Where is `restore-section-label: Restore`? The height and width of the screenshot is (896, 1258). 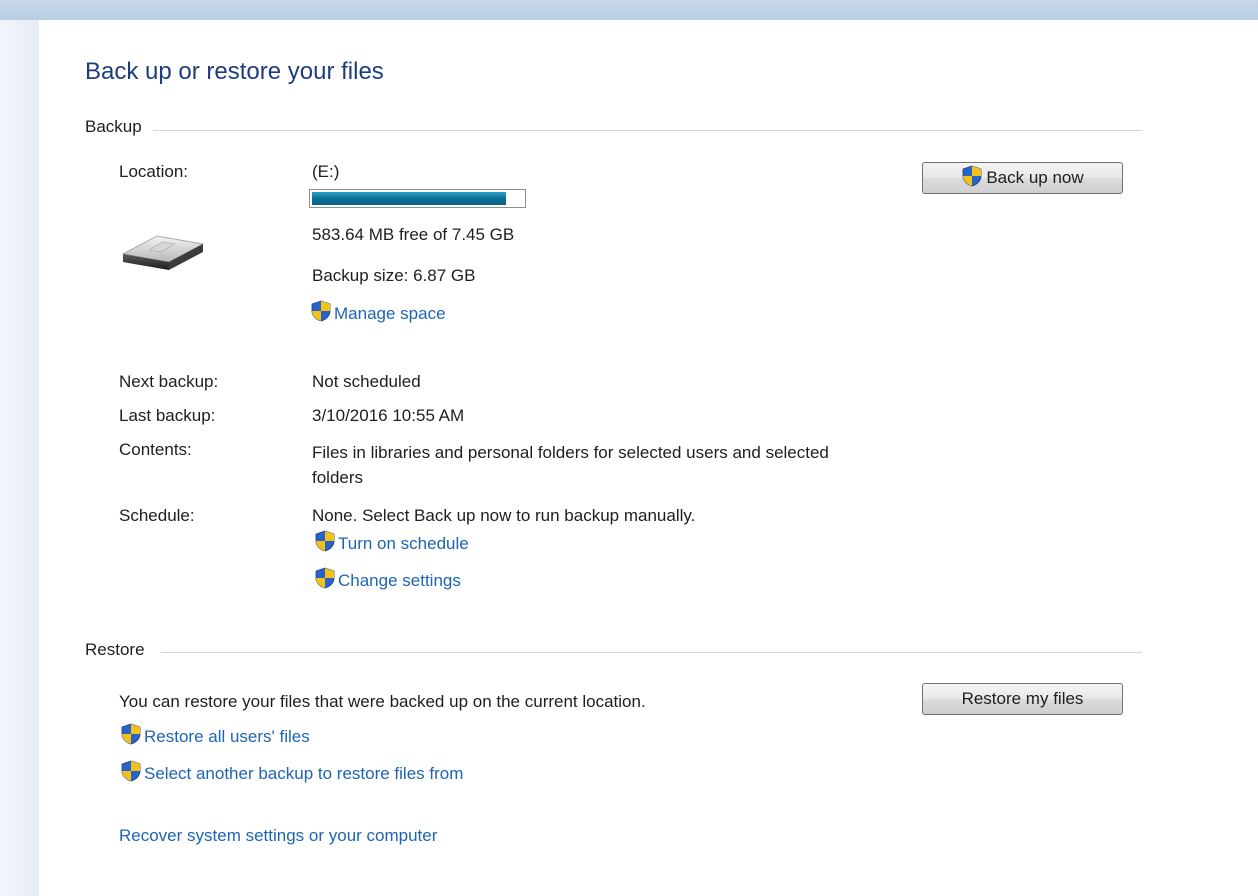
restore-section-label: Restore is located at coordinates (115, 649).